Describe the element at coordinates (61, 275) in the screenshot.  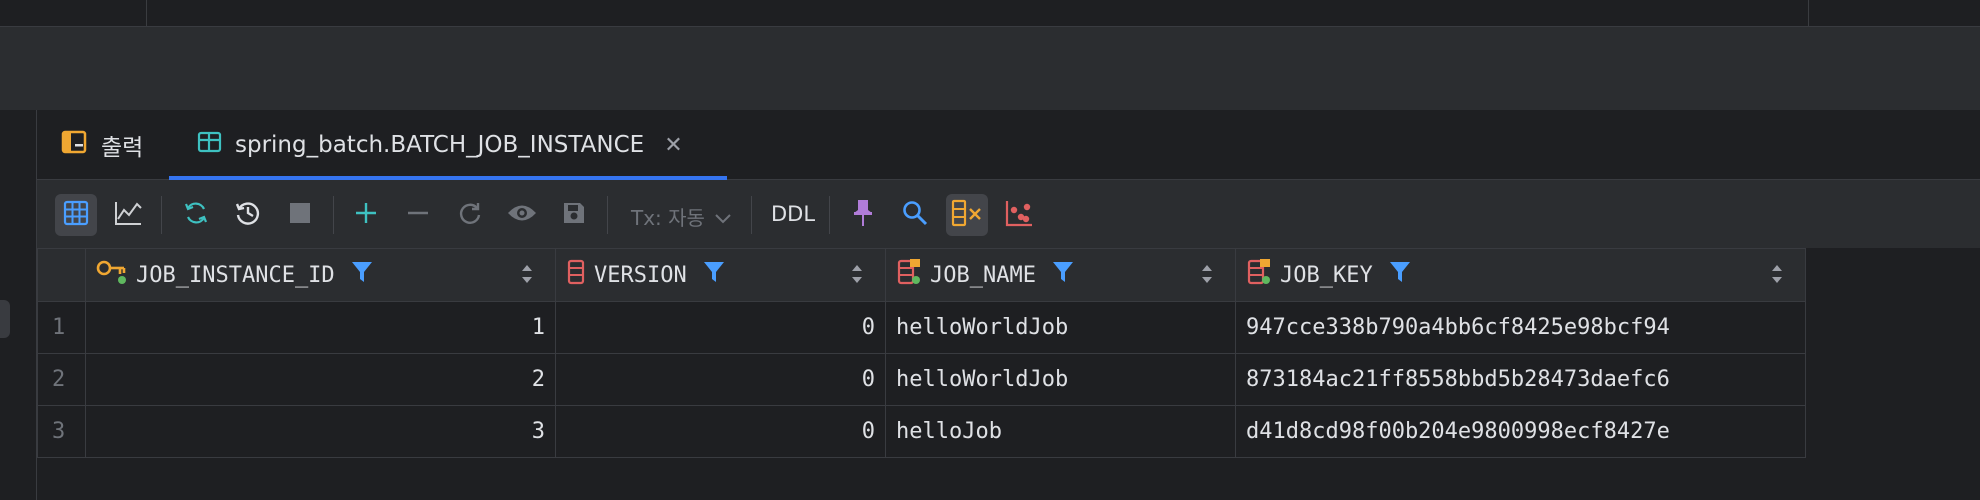
I see `row-number-header` at that location.